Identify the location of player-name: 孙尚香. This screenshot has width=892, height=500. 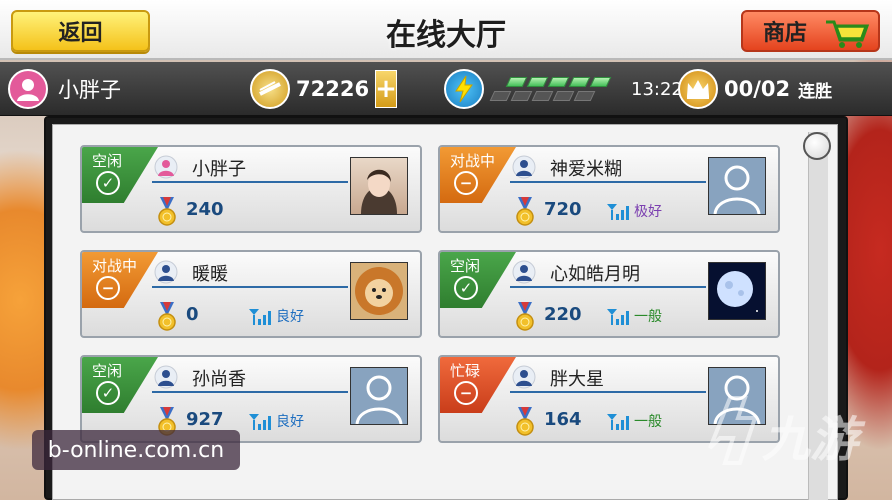
(219, 379).